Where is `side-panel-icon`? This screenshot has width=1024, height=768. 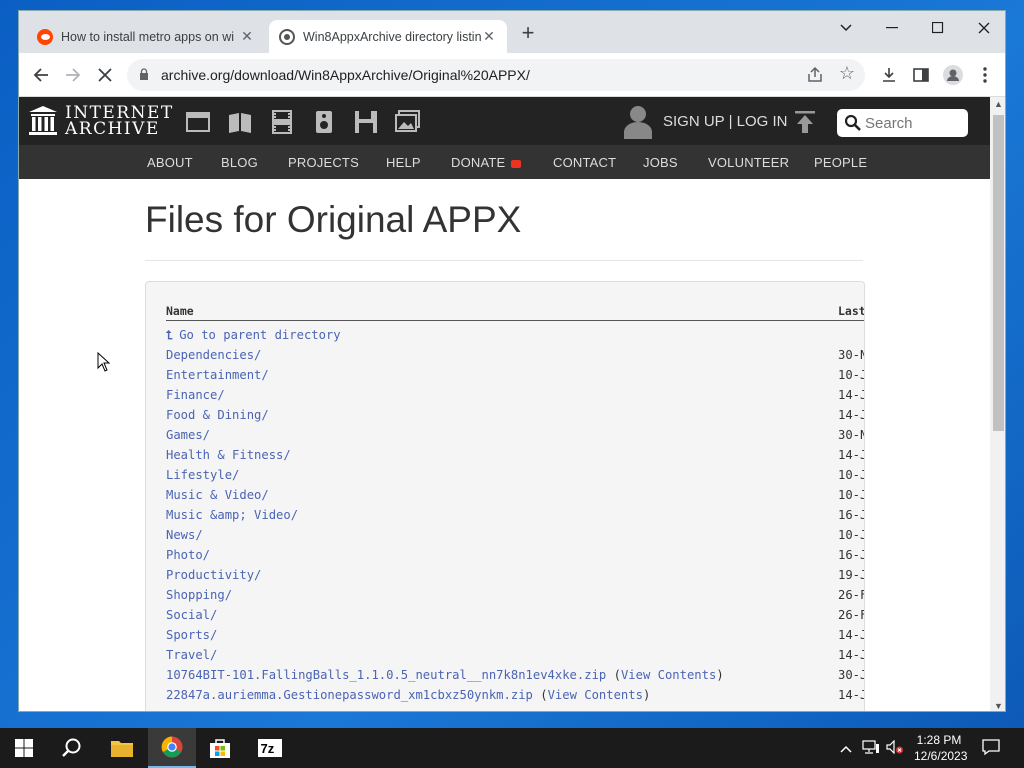 side-panel-icon is located at coordinates (921, 75).